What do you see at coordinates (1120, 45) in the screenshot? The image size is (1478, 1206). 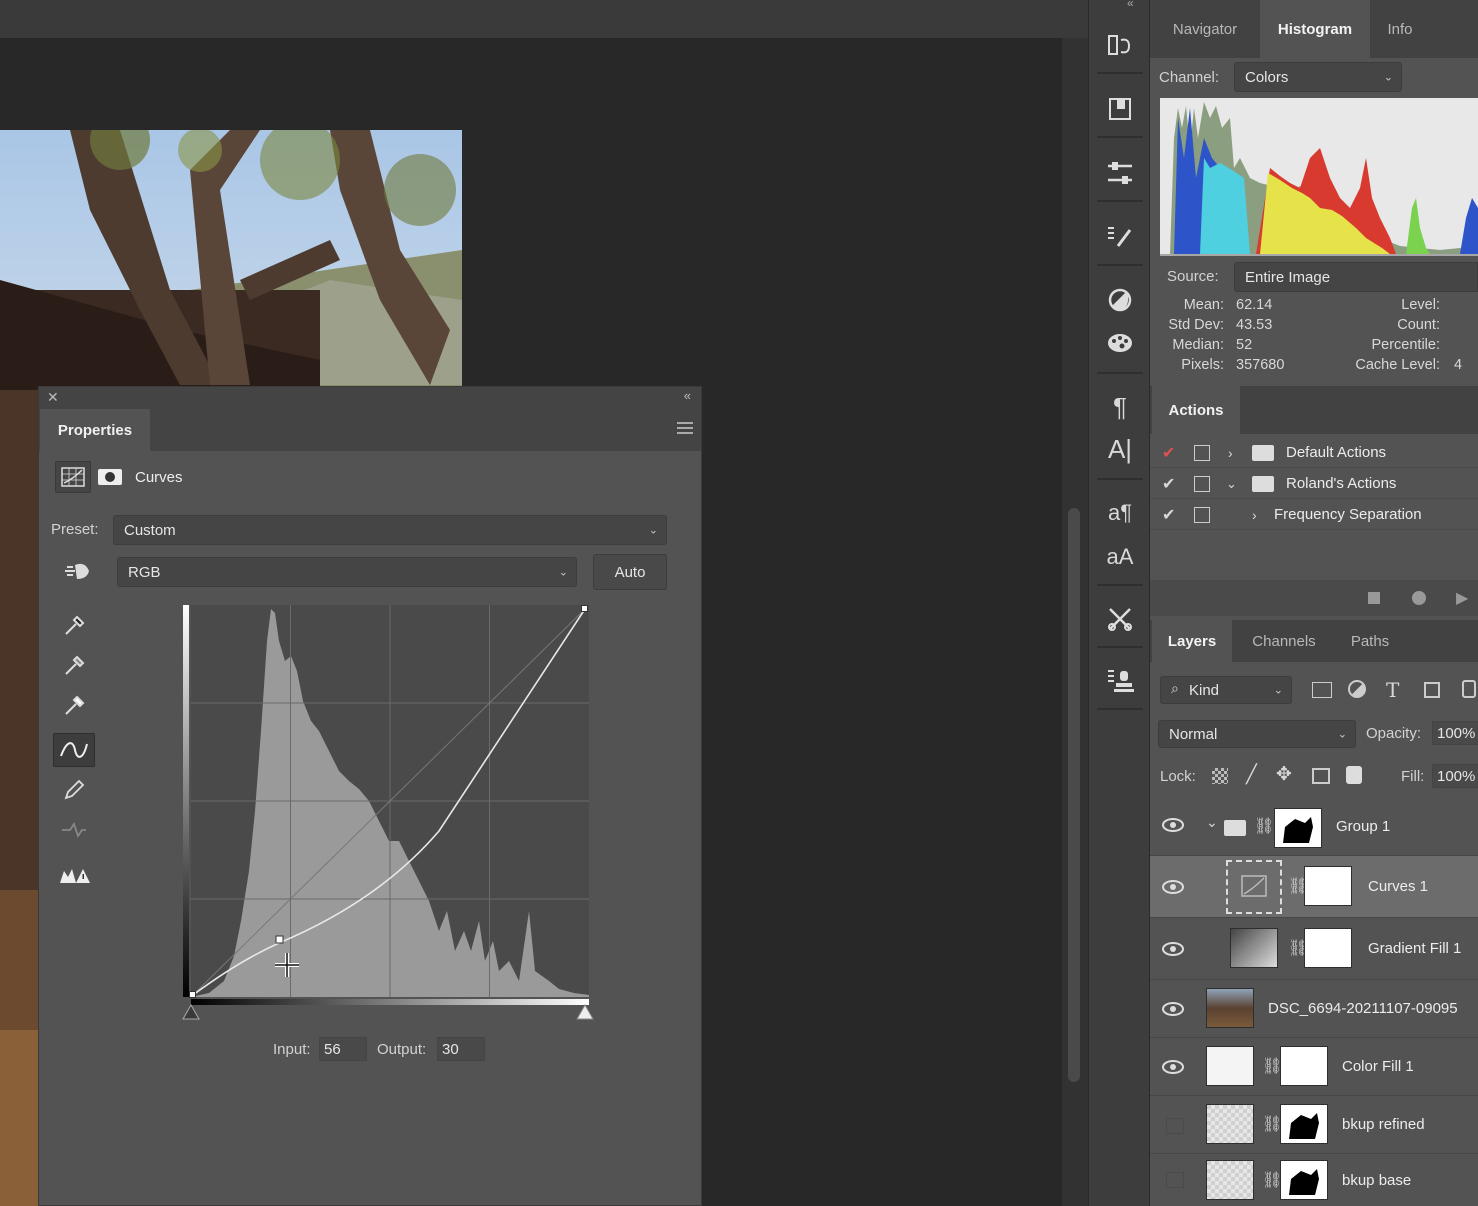 I see `history-icon` at bounding box center [1120, 45].